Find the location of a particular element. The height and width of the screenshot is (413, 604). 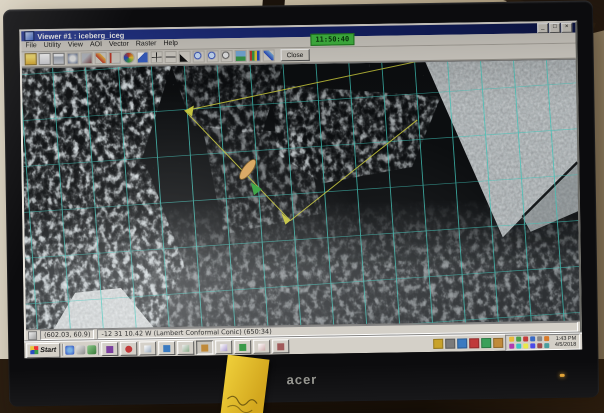

pencil-icon is located at coordinates (100, 57).